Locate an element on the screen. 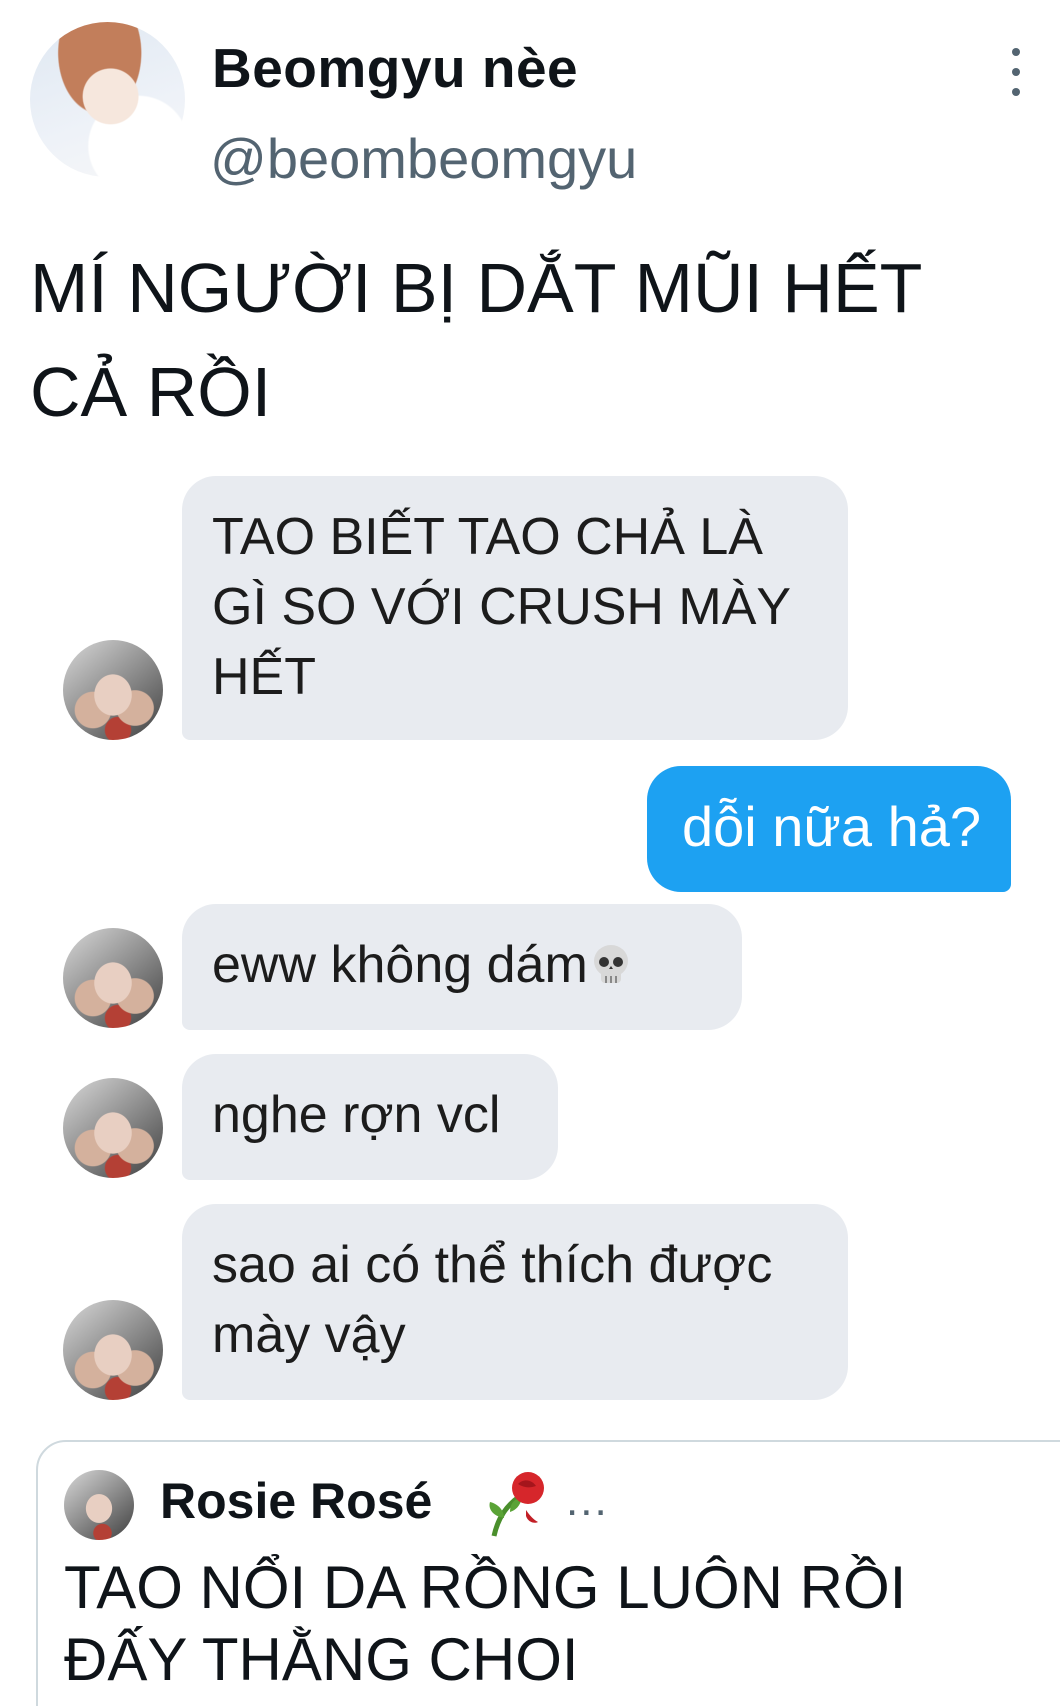 This screenshot has height=1706, width=1060. tweet-text: MÍ NGƯỜI BỊ DẮT MŨI HẾT CẢ RỒI is located at coordinates (476, 340).